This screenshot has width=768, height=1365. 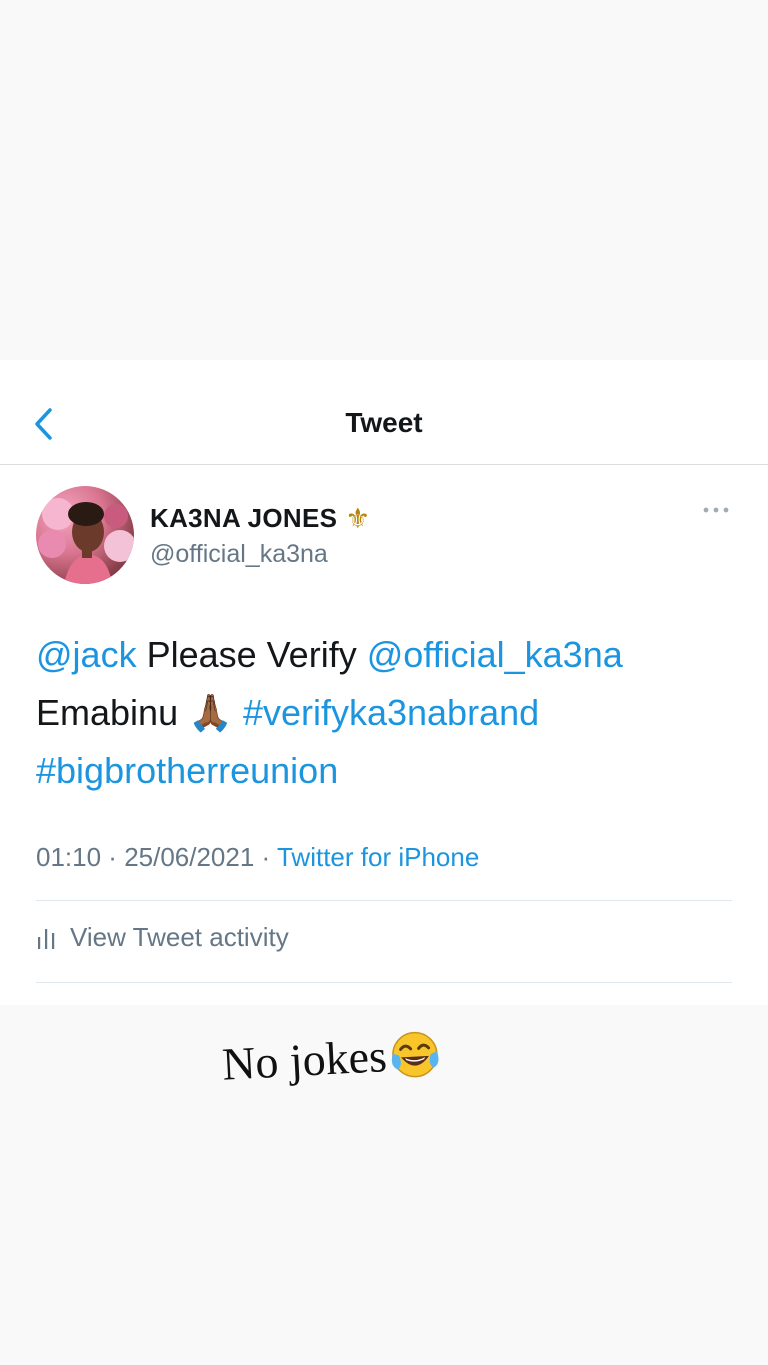 What do you see at coordinates (112, 712) in the screenshot?
I see `tweet-text-segment: Emabinu` at bounding box center [112, 712].